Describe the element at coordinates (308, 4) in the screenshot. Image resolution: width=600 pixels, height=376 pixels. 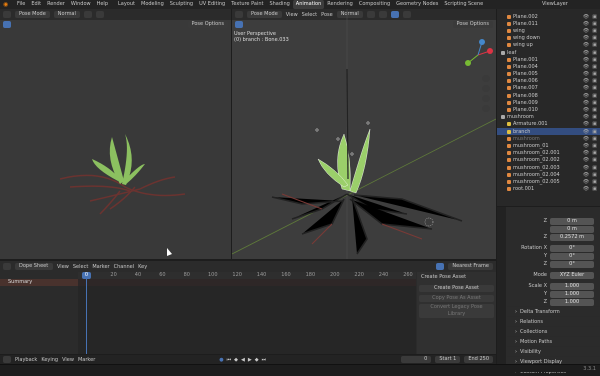
I see `workspace-tab-animation: Animation` at that location.